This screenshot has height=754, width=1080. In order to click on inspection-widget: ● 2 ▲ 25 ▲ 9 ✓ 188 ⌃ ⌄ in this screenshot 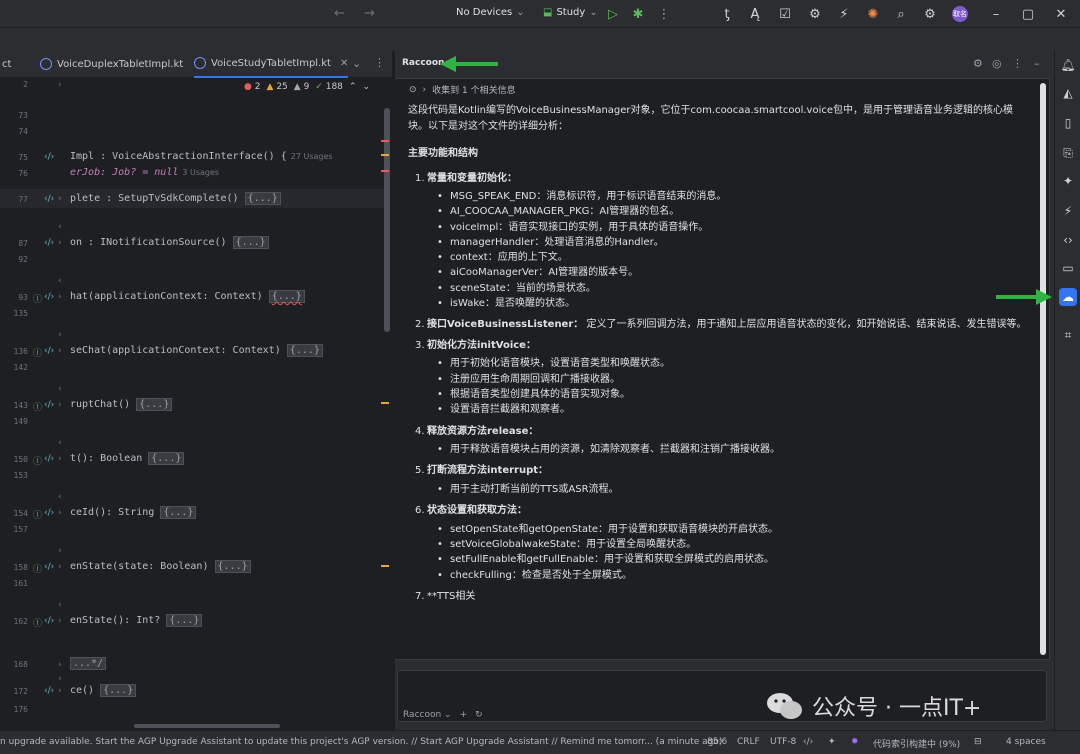, I will do `click(307, 87)`.